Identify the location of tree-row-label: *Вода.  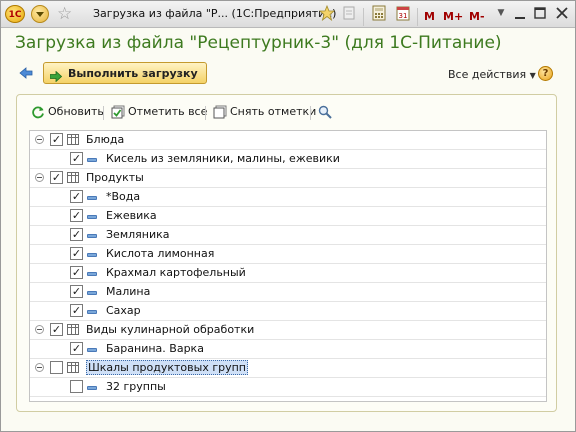
(123, 196).